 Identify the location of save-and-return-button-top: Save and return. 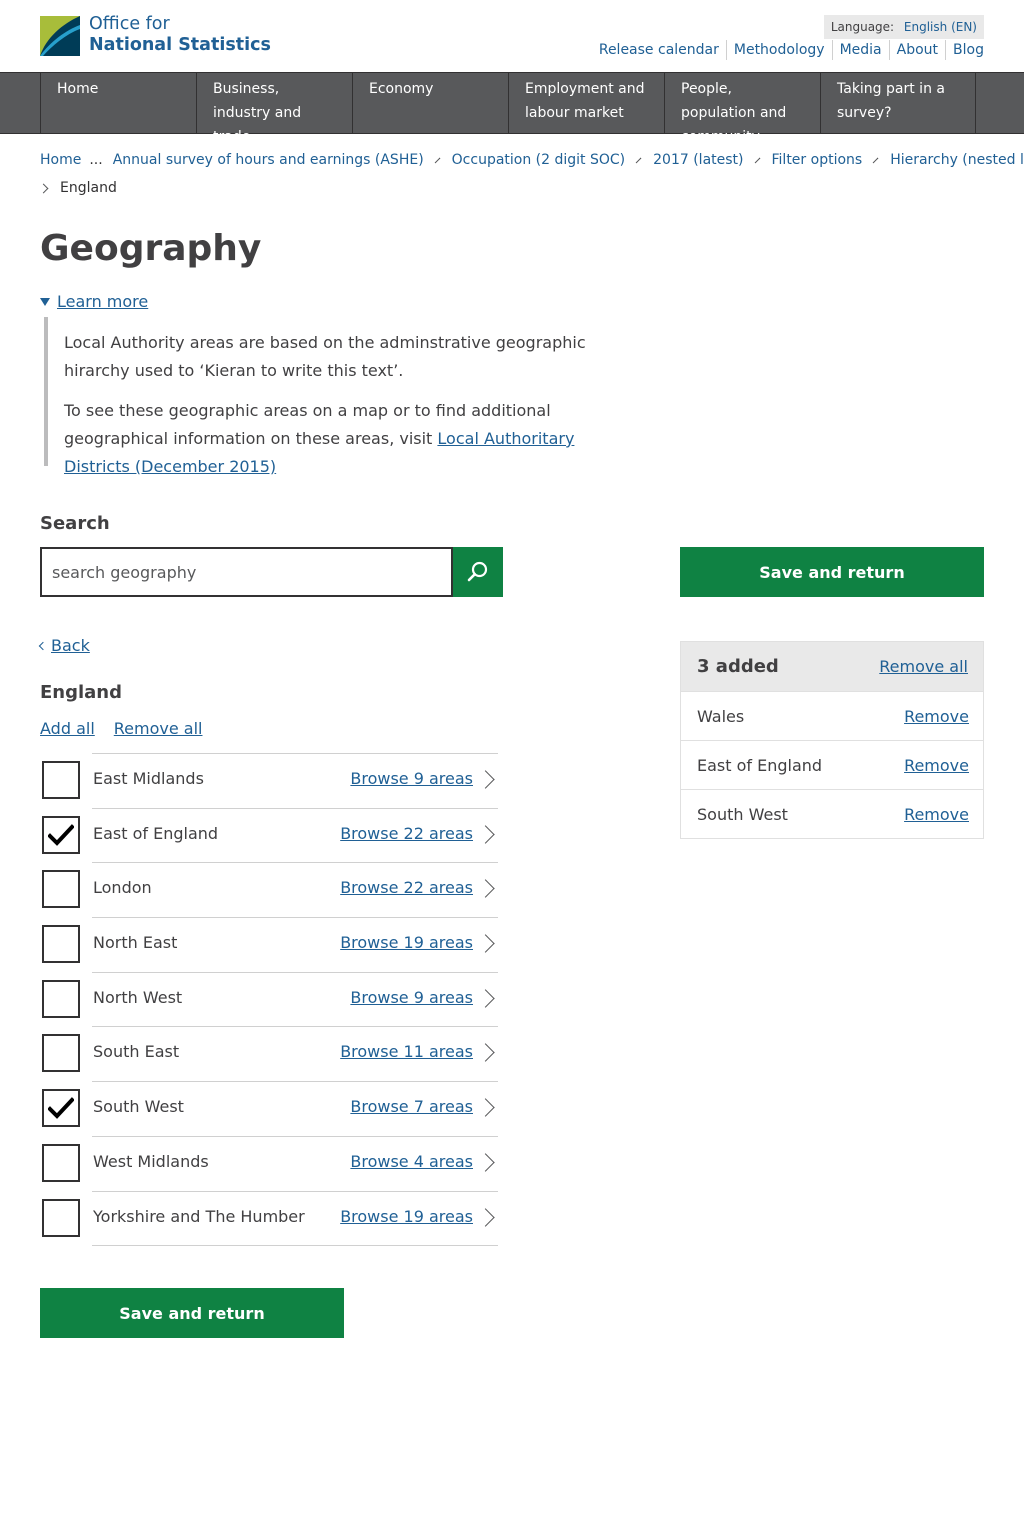
(832, 572).